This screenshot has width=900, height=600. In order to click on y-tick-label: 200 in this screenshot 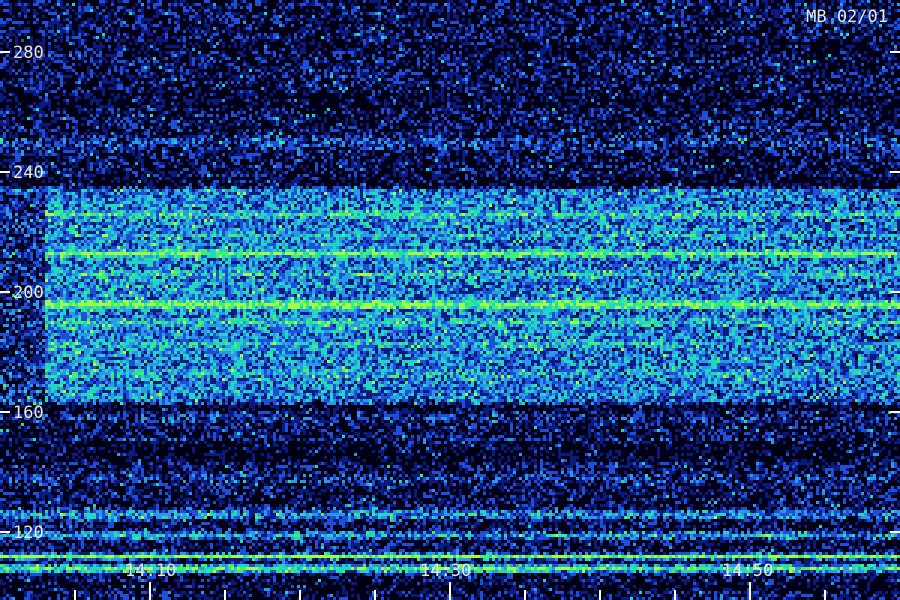, I will do `click(28, 293)`.